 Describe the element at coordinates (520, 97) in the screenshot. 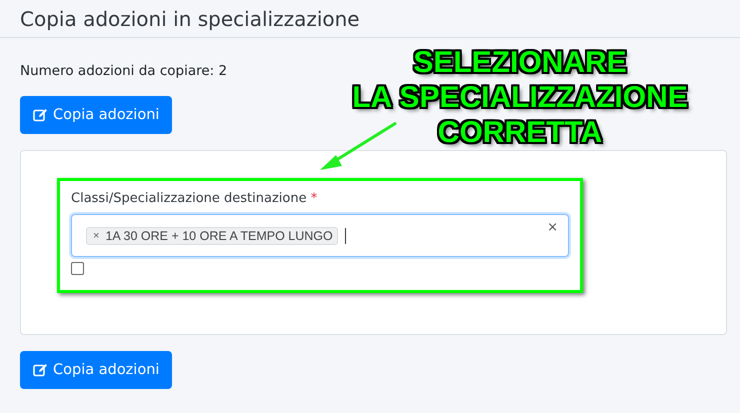

I see `annotation-text: LA SPECIALIZZAZIONE` at that location.